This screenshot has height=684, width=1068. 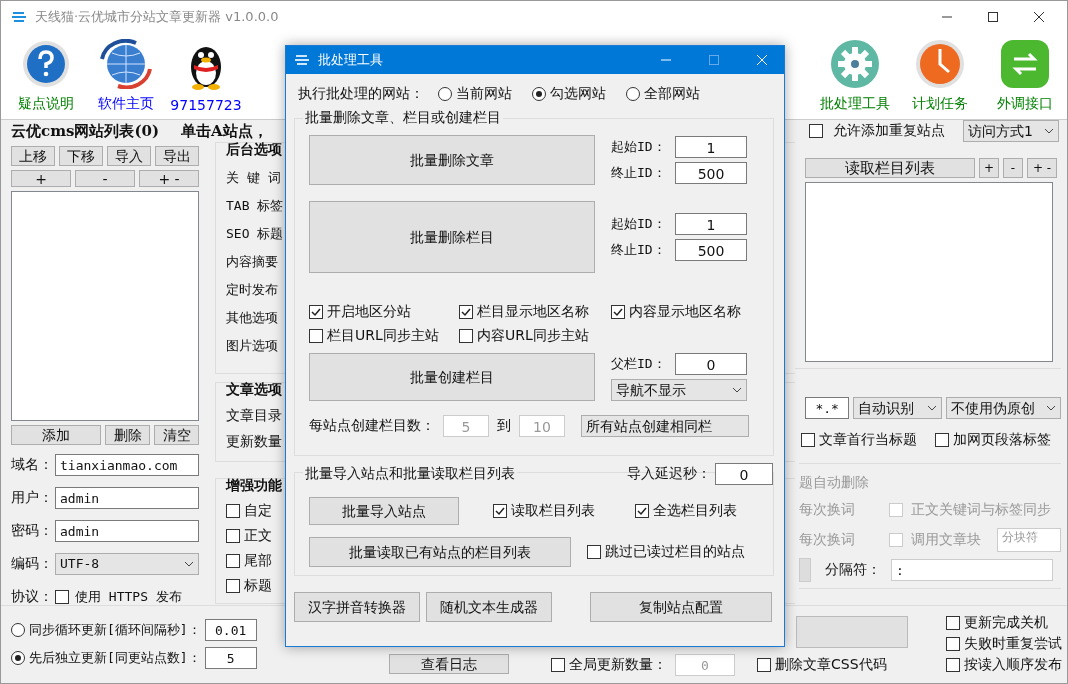 What do you see at coordinates (449, 664) in the screenshot?
I see `view-log-button: 查看日志` at bounding box center [449, 664].